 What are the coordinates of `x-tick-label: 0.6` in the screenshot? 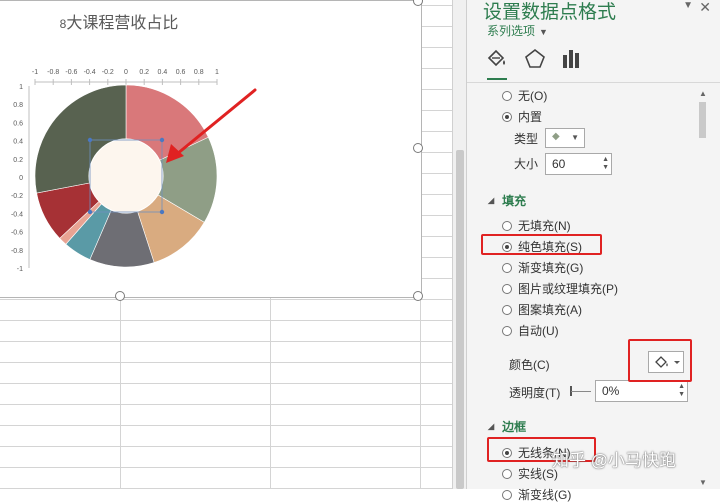 It's located at (181, 72).